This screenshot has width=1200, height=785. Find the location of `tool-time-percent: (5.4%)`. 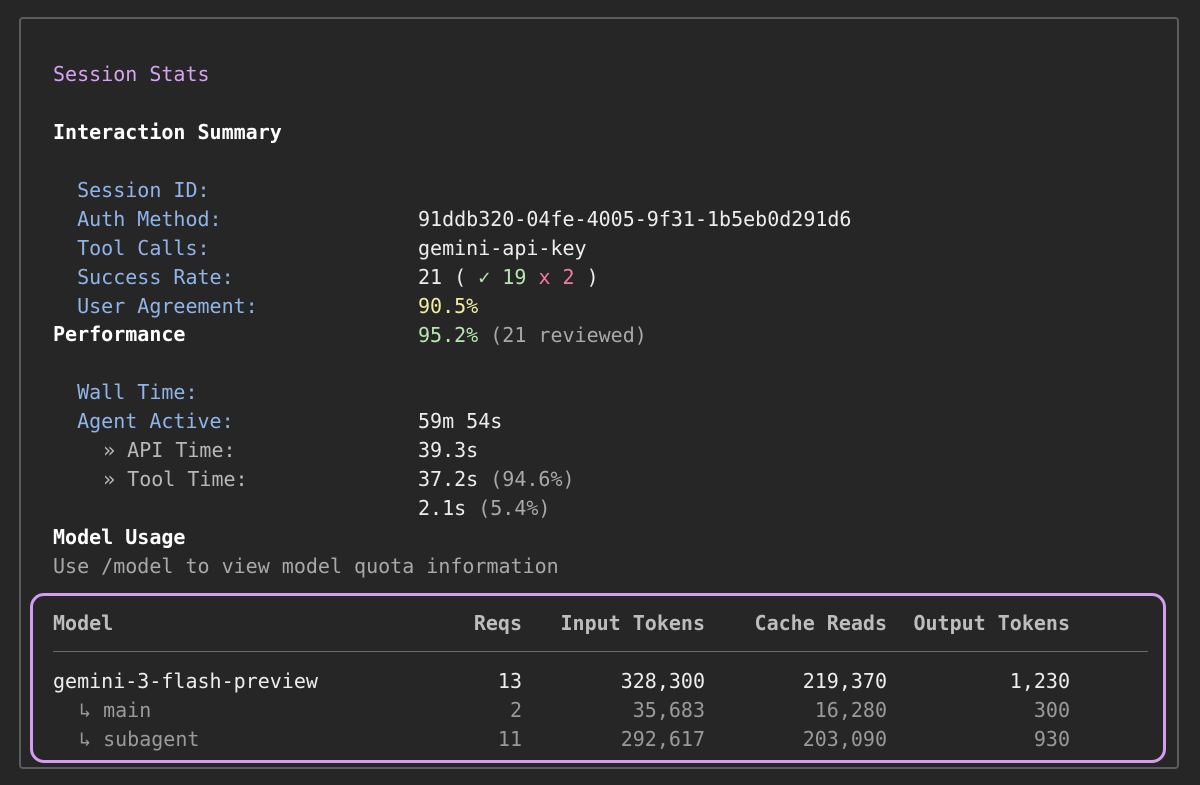

tool-time-percent: (5.4%) is located at coordinates (514, 508).